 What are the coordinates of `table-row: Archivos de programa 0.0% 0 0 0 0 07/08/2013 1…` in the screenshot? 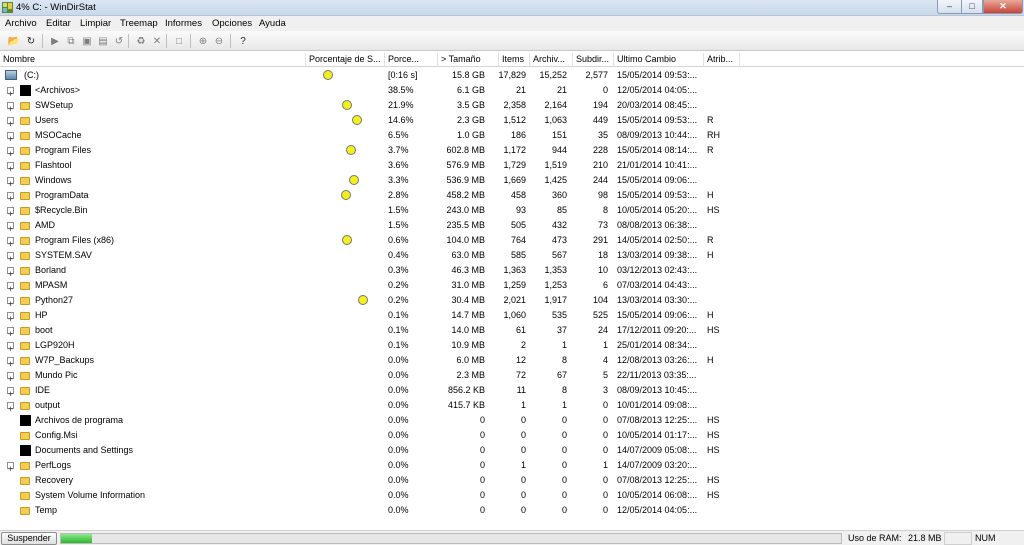 It's located at (512, 420).